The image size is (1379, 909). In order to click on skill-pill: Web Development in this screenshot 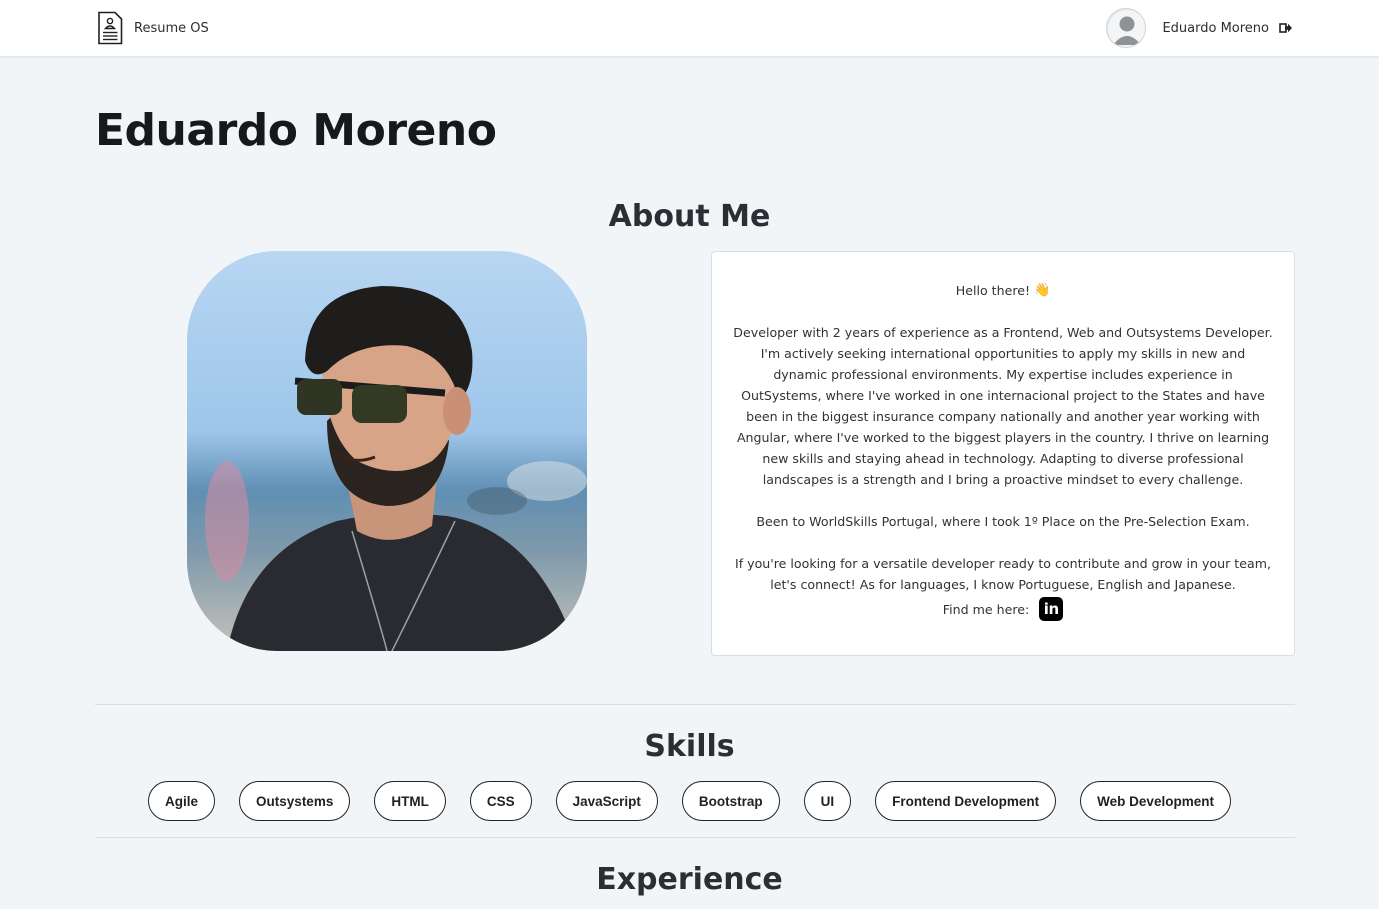, I will do `click(1155, 801)`.